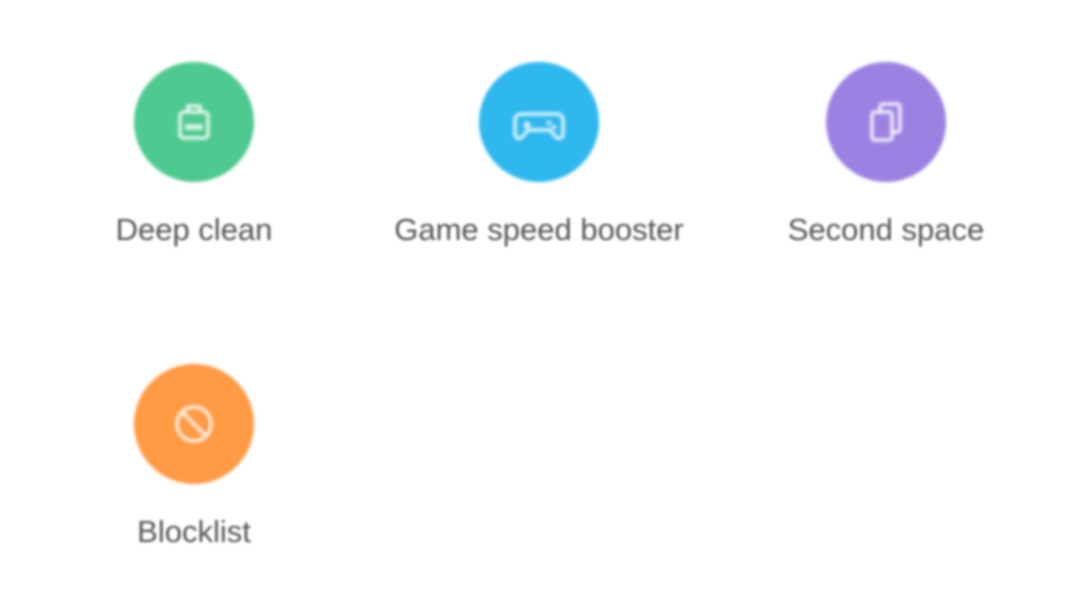 This screenshot has width=1080, height=591. I want to click on gamepad-icon, so click(539, 122).